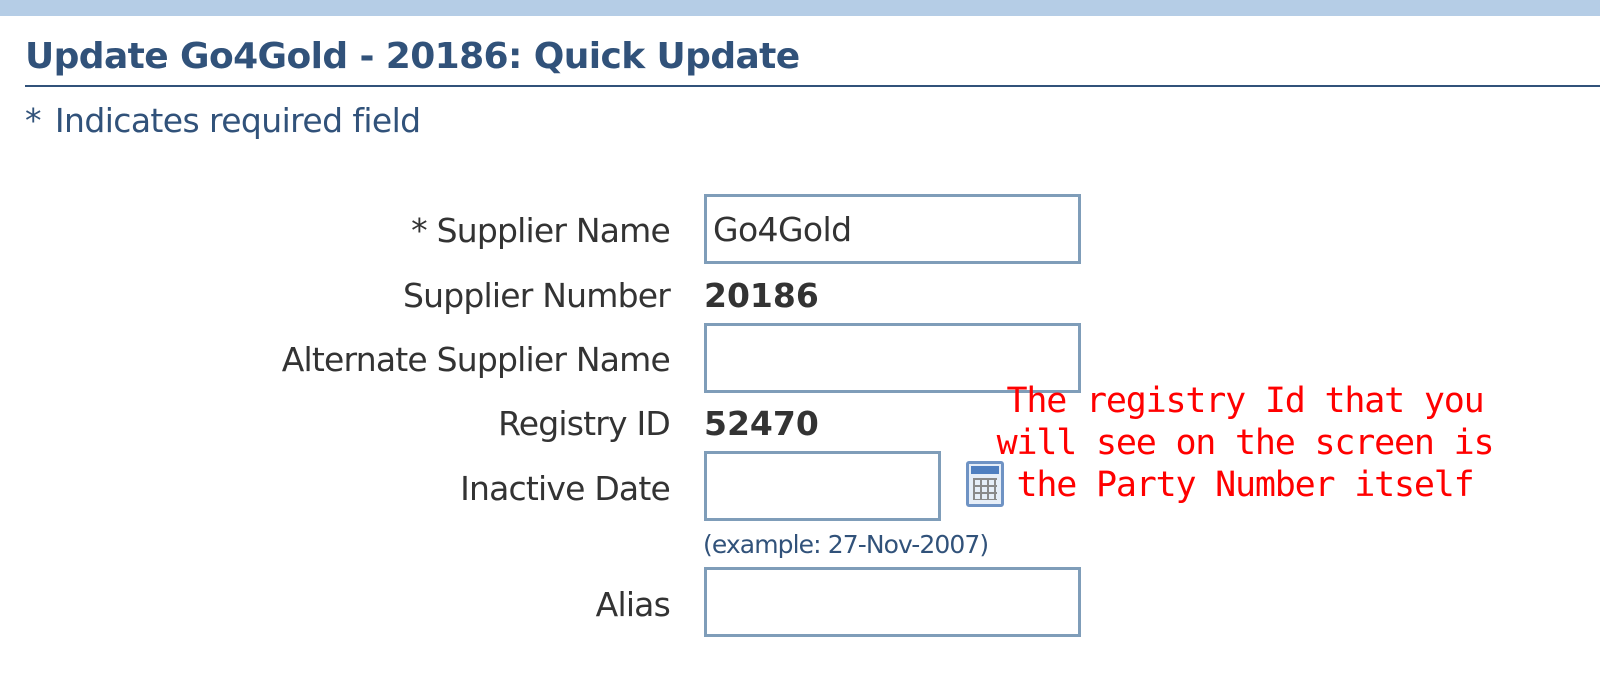 This screenshot has width=1600, height=691. What do you see at coordinates (565, 488) in the screenshot?
I see `inactive-date-label: Inactive Date` at bounding box center [565, 488].